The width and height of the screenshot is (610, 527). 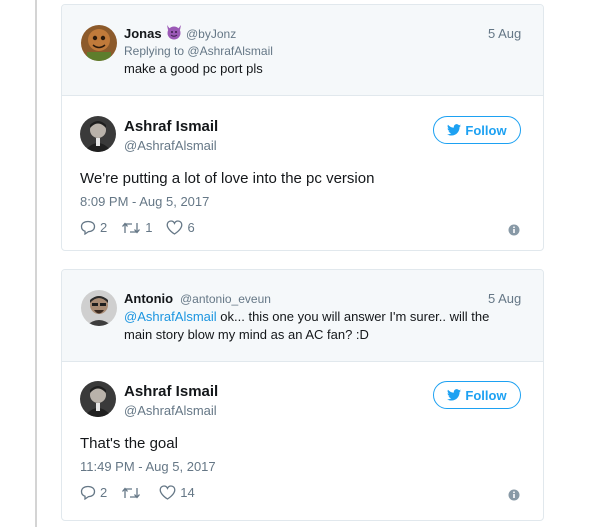 What do you see at coordinates (246, 334) in the screenshot?
I see `parent-tweet-text-line2: main story blow my mind as an AC fan? :D` at bounding box center [246, 334].